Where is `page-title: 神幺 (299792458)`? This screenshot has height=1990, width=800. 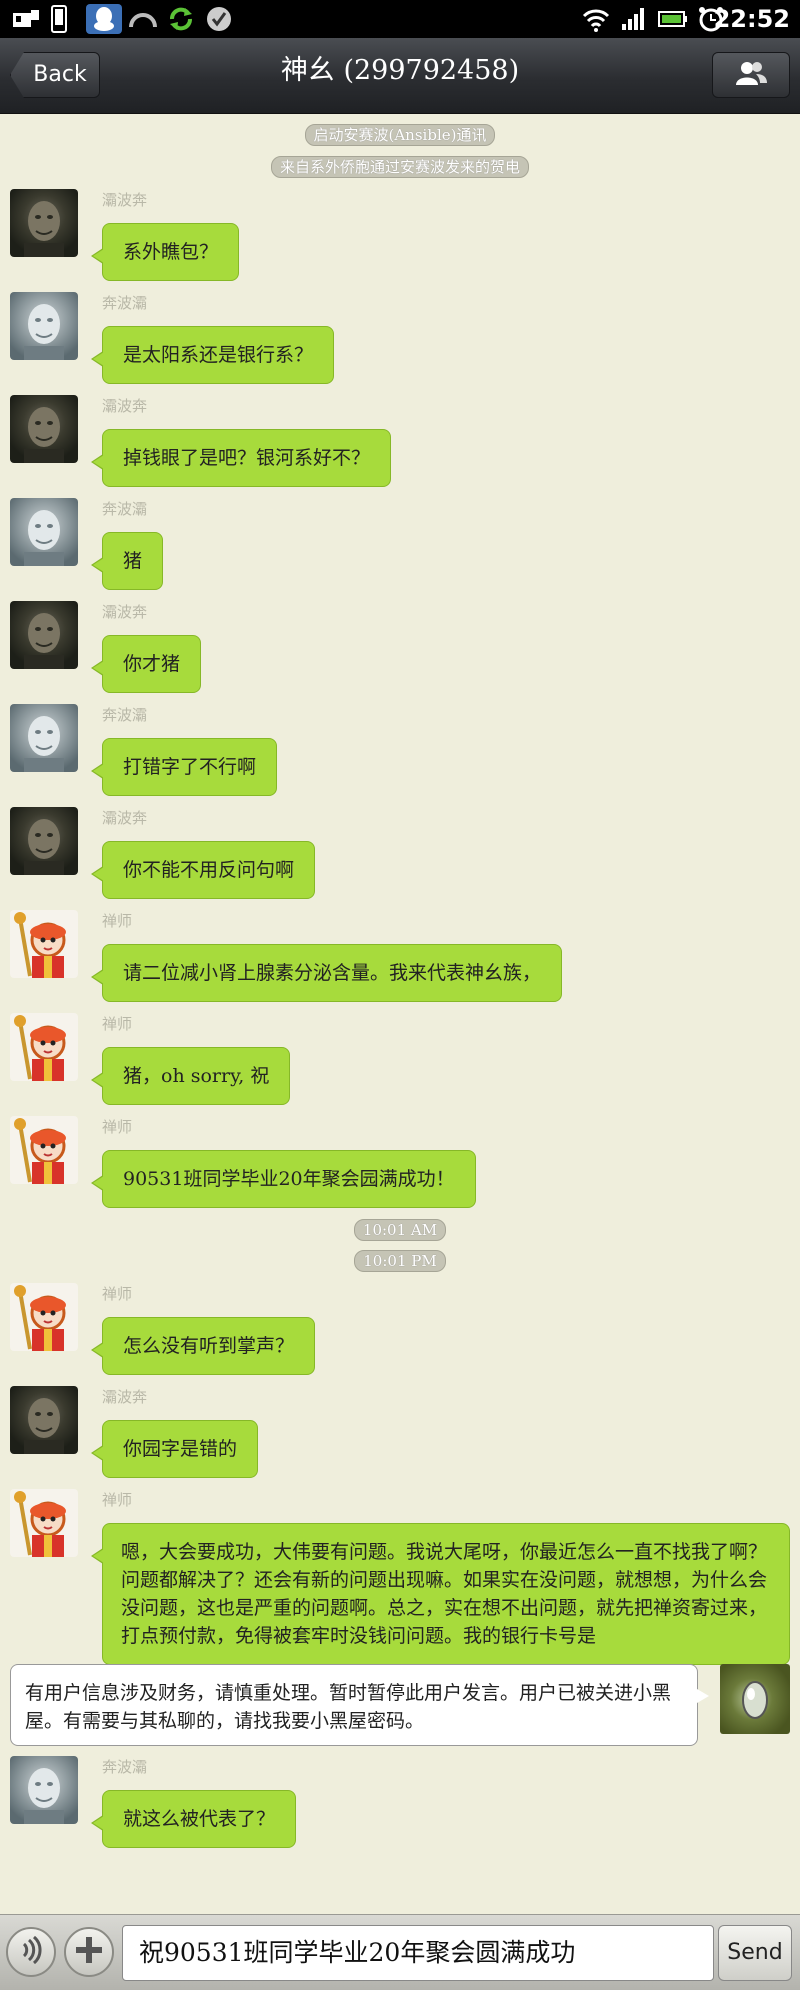
page-title: 神幺 (299792458) is located at coordinates (400, 70).